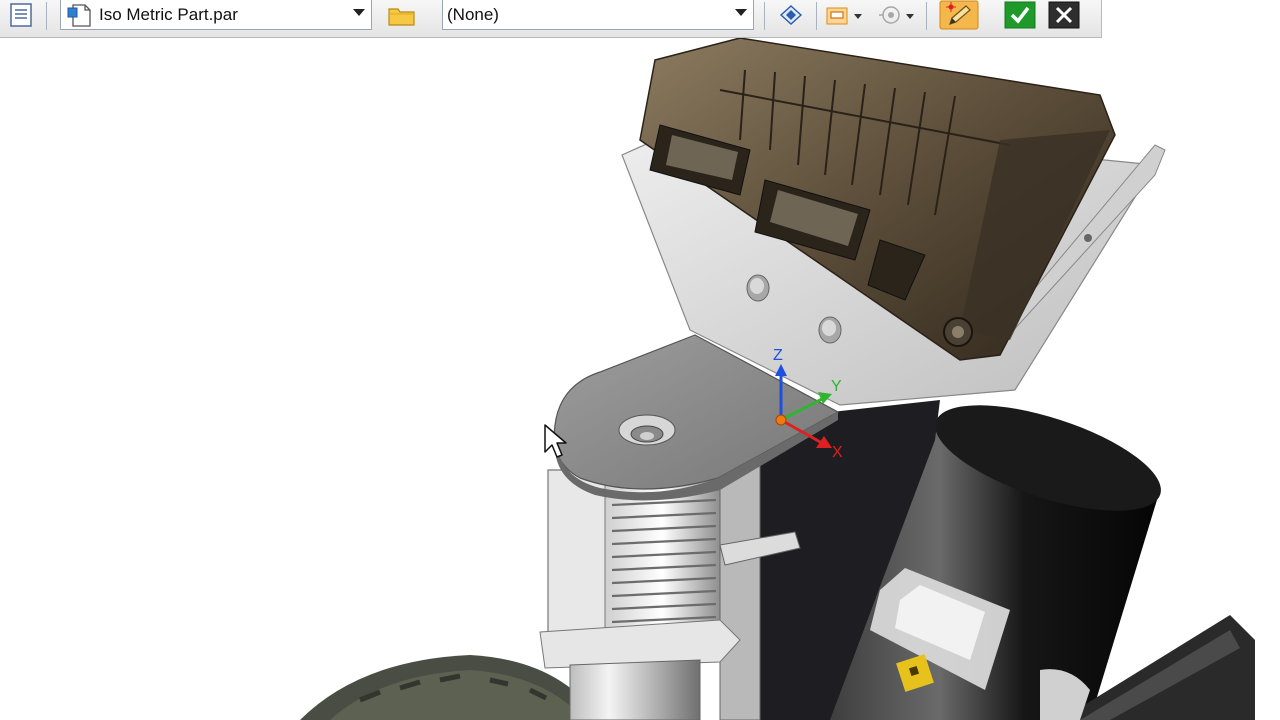 The width and height of the screenshot is (1280, 720). I want to click on accept-button, so click(1020, 15).